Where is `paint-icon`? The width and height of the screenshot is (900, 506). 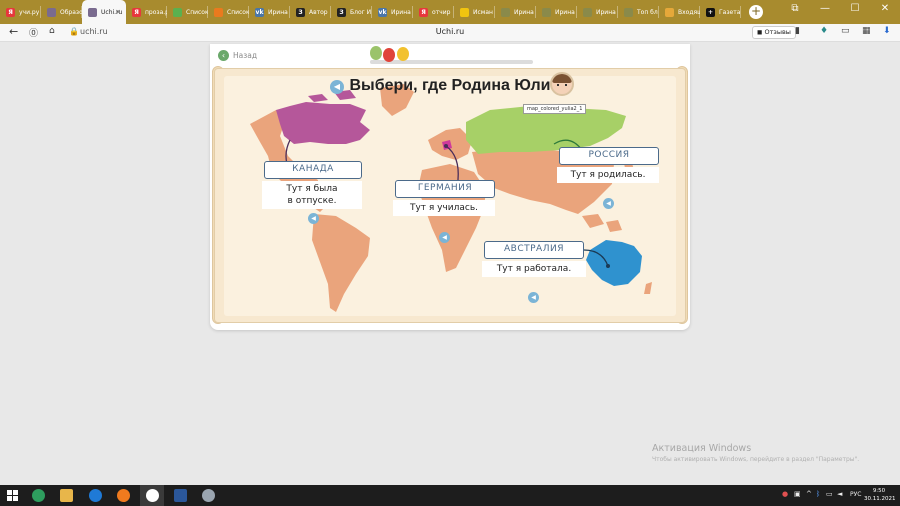
paint-icon is located at coordinates (208, 495).